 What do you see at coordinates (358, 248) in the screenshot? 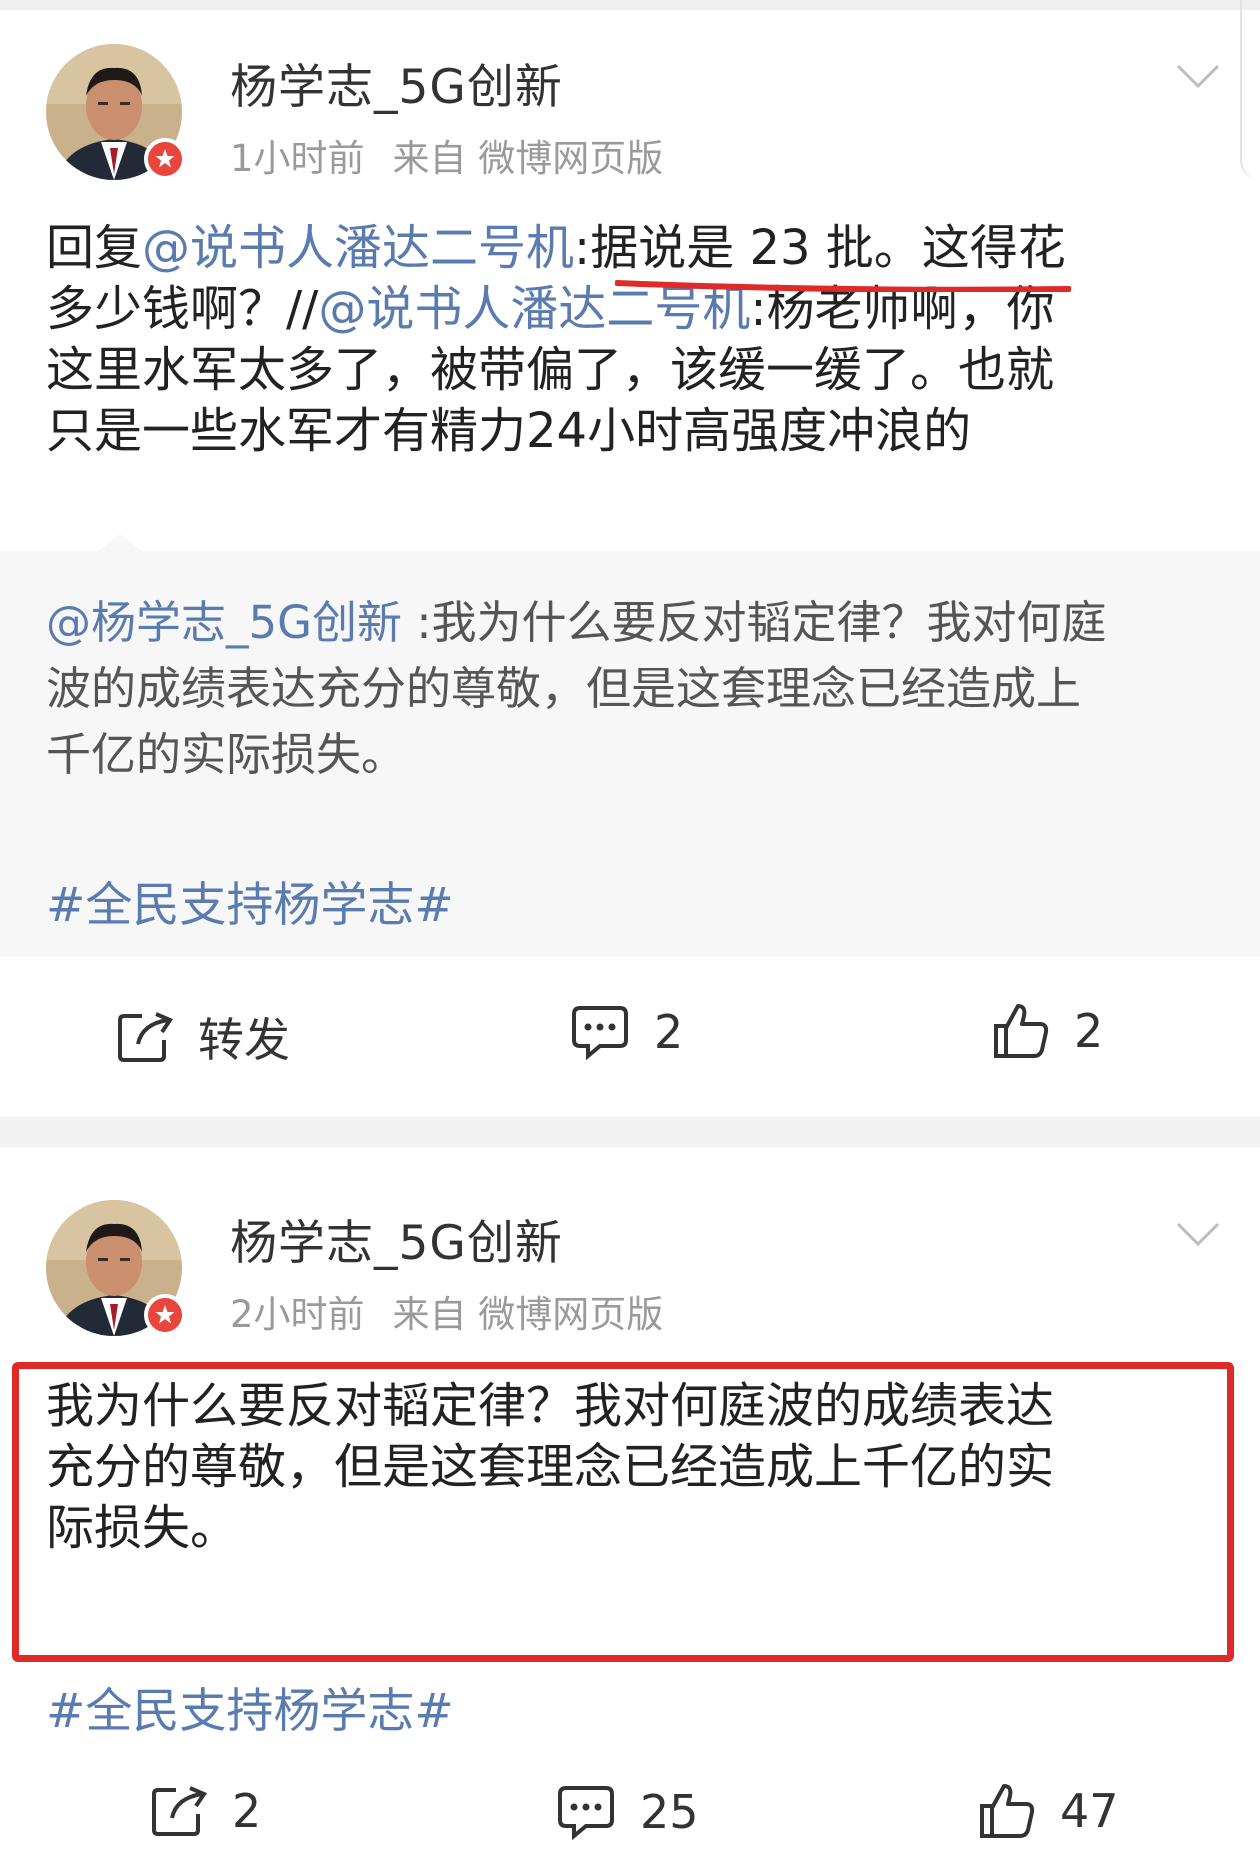
I see `mention-link: @说书人潘达二号机` at bounding box center [358, 248].